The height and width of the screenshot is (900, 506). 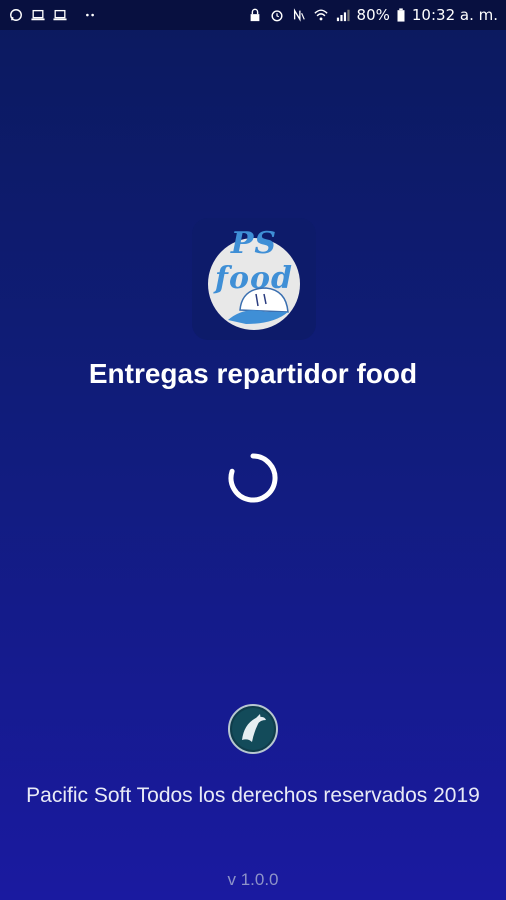 I want to click on status-bar-right: 80% 10:32 a. m., so click(x=372, y=15).